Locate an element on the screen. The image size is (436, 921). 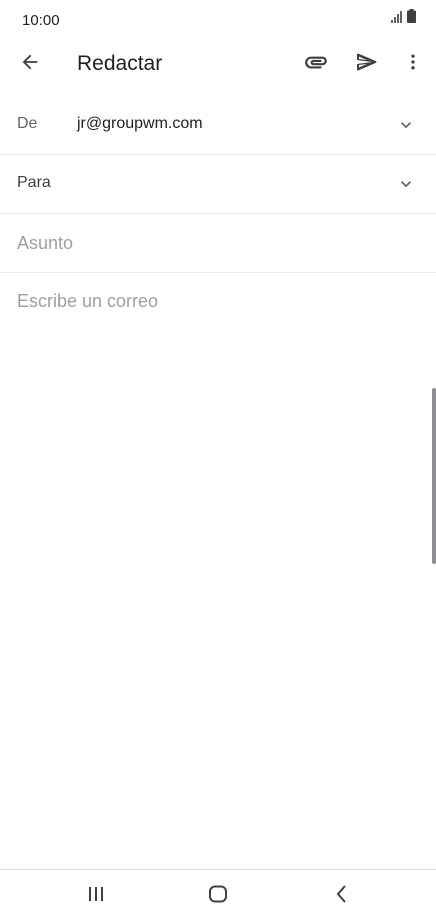
page-title: Redactar is located at coordinates (120, 63).